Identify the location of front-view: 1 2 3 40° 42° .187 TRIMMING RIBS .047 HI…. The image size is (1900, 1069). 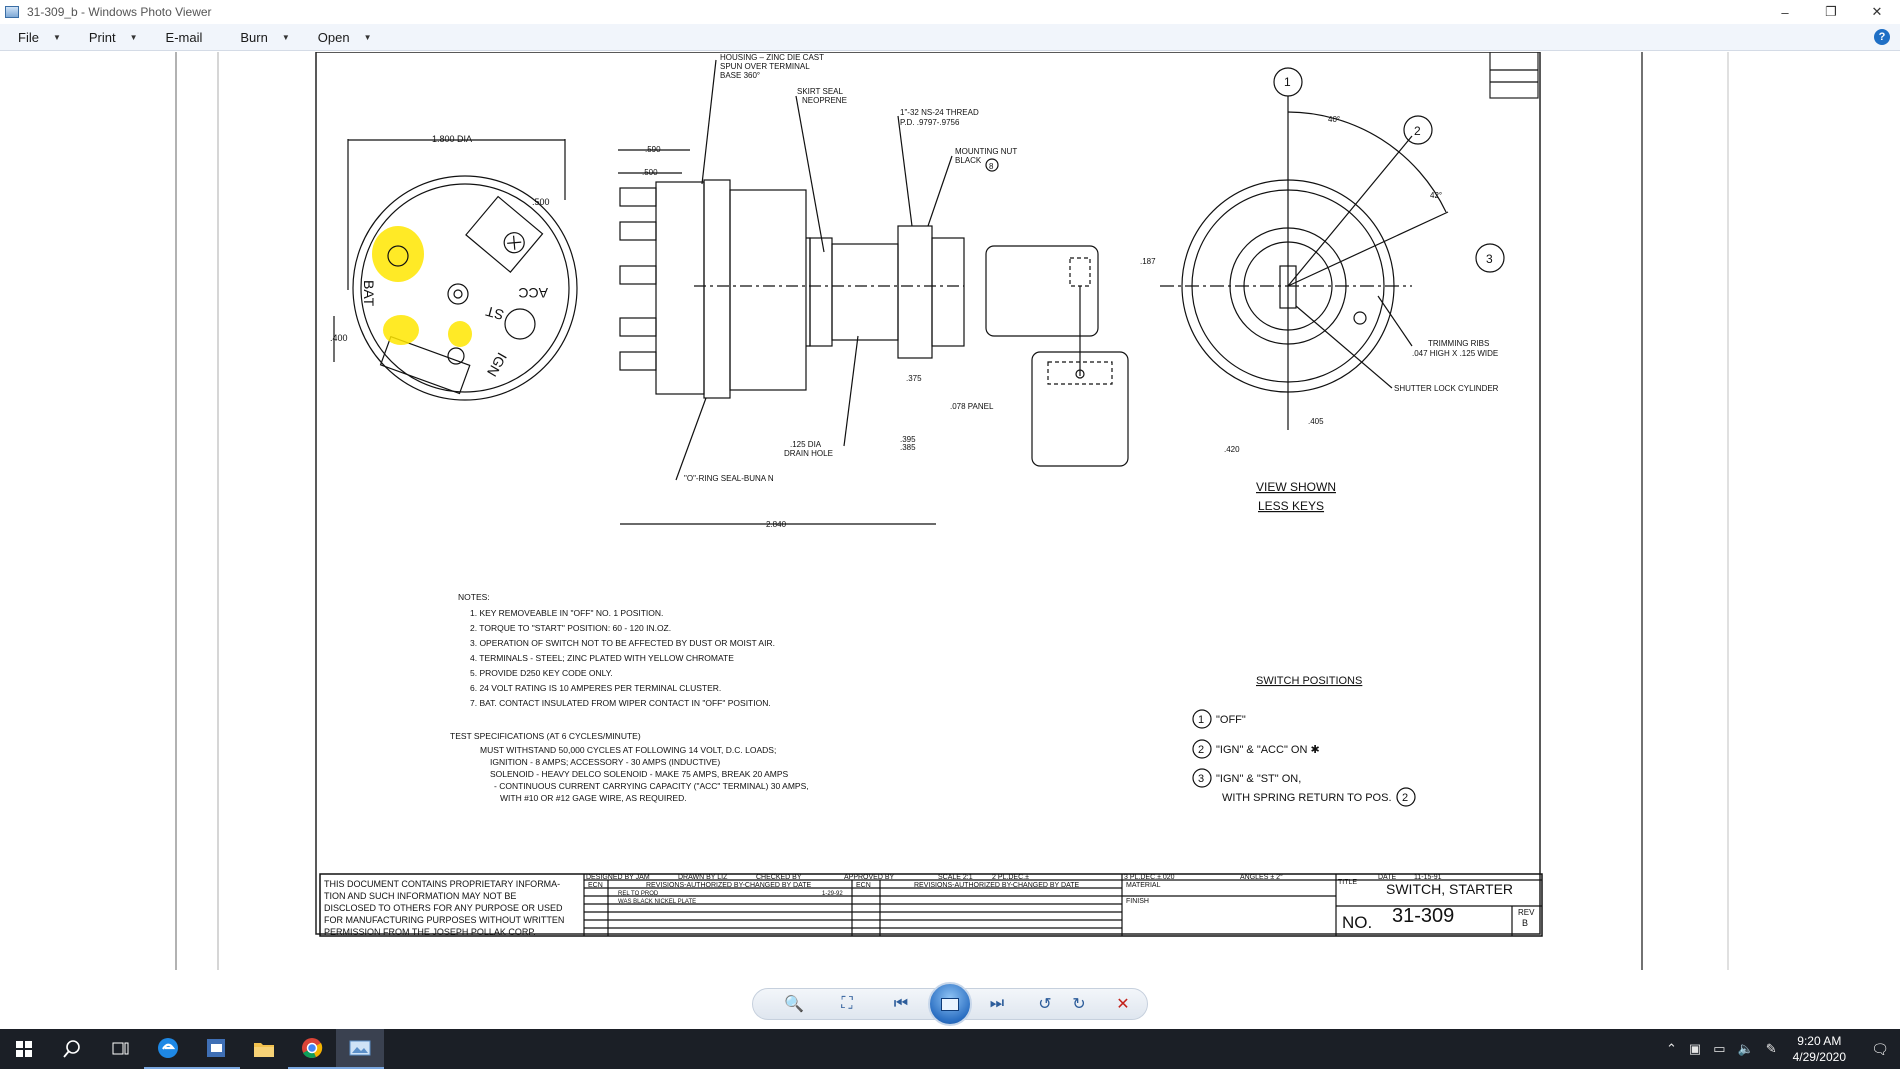
(1322, 290).